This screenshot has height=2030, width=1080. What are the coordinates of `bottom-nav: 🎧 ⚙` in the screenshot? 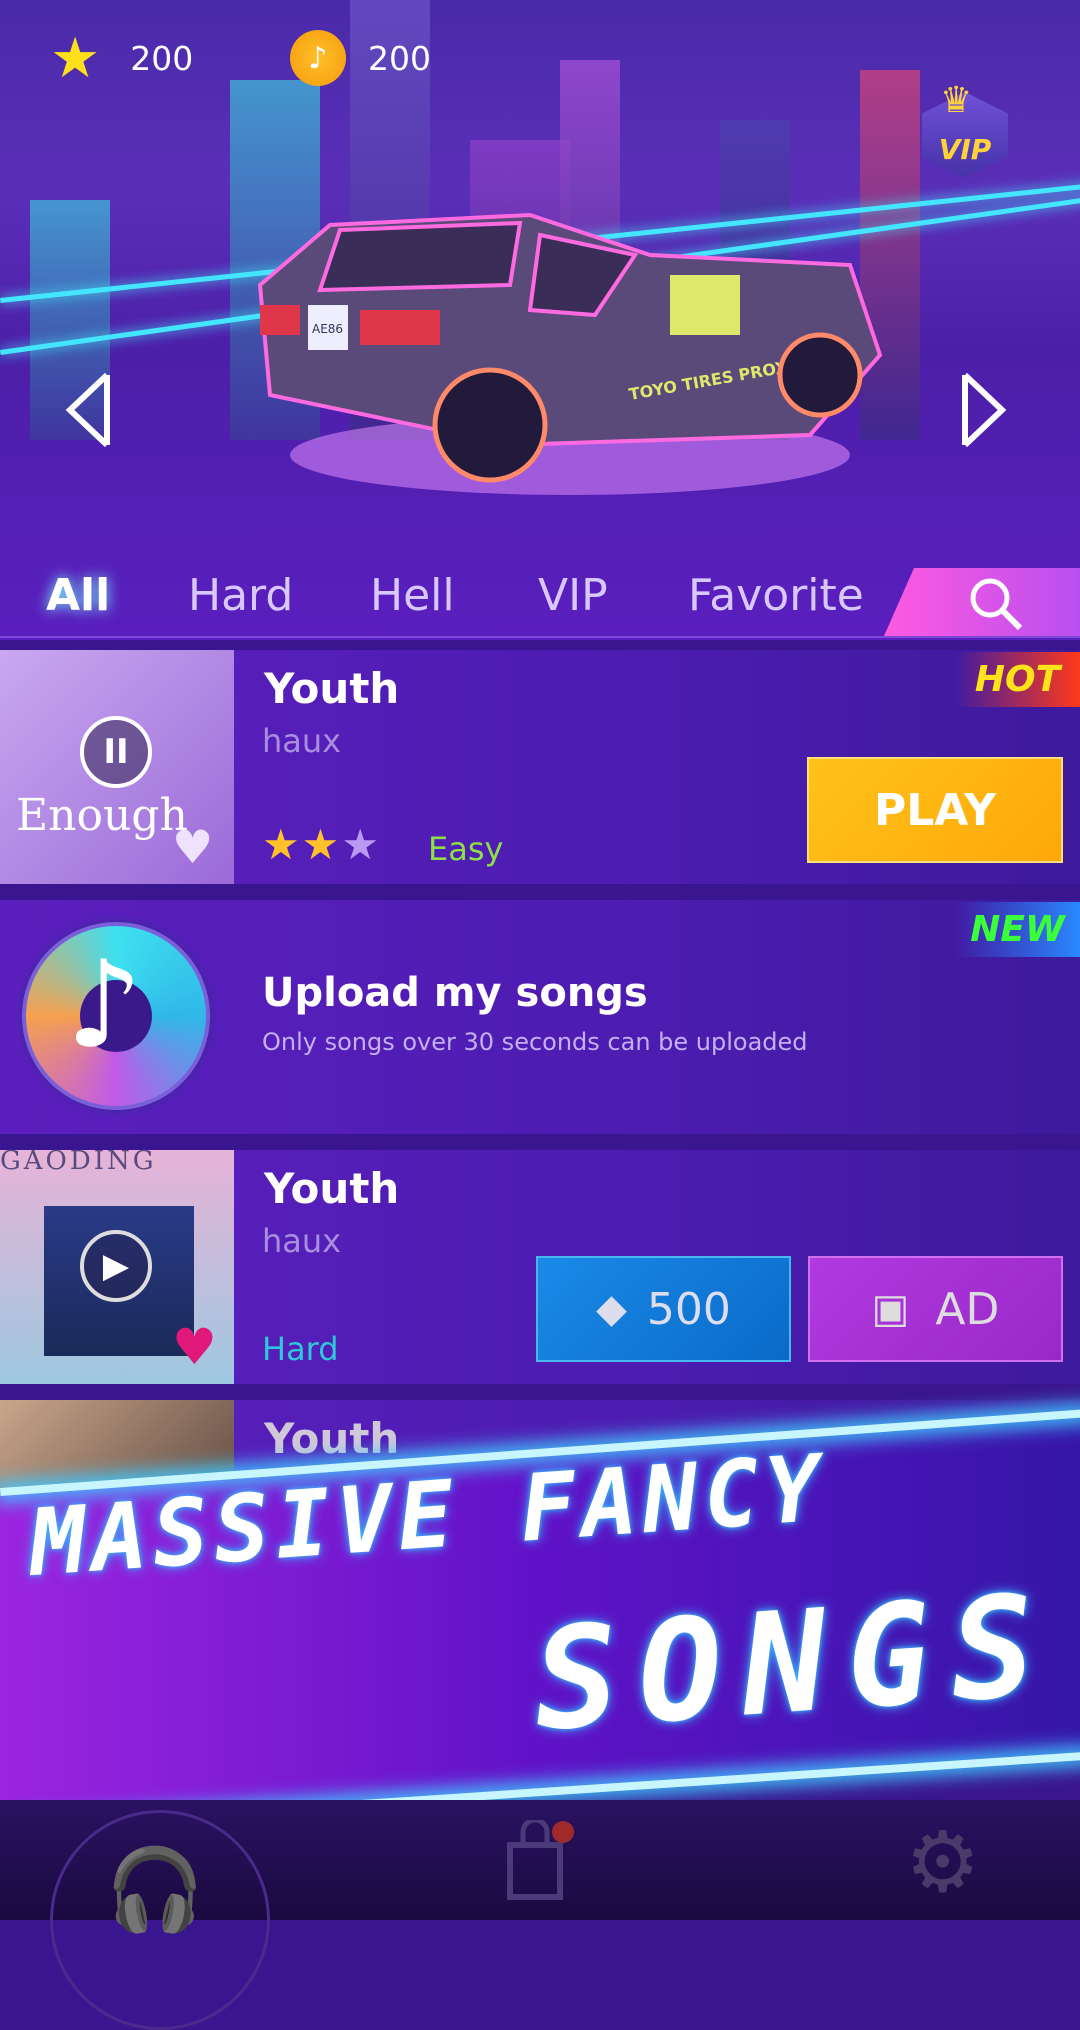 It's located at (540, 1915).